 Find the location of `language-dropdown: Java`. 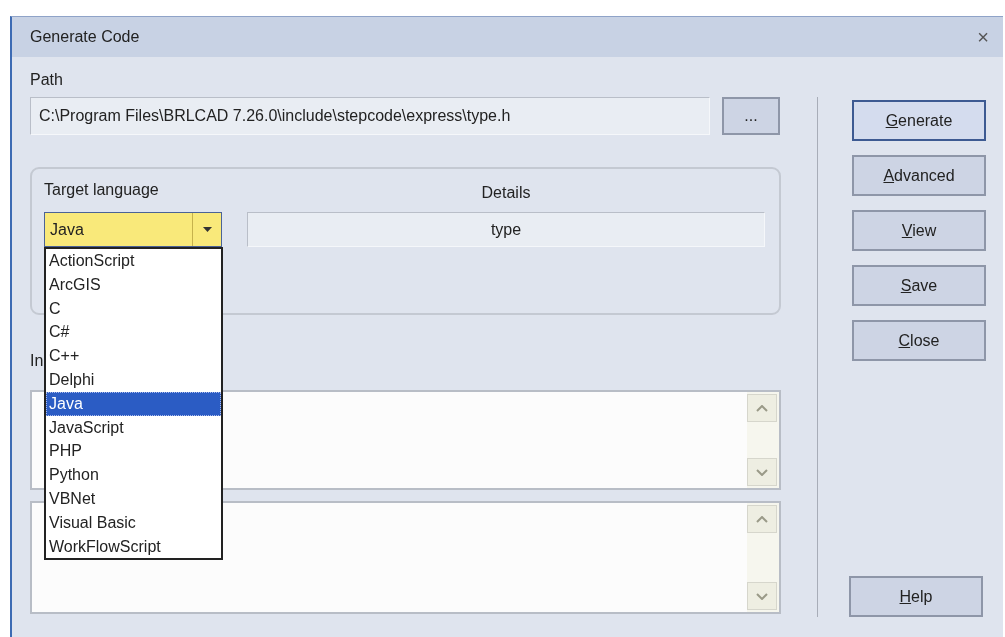

language-dropdown: Java is located at coordinates (133, 229).